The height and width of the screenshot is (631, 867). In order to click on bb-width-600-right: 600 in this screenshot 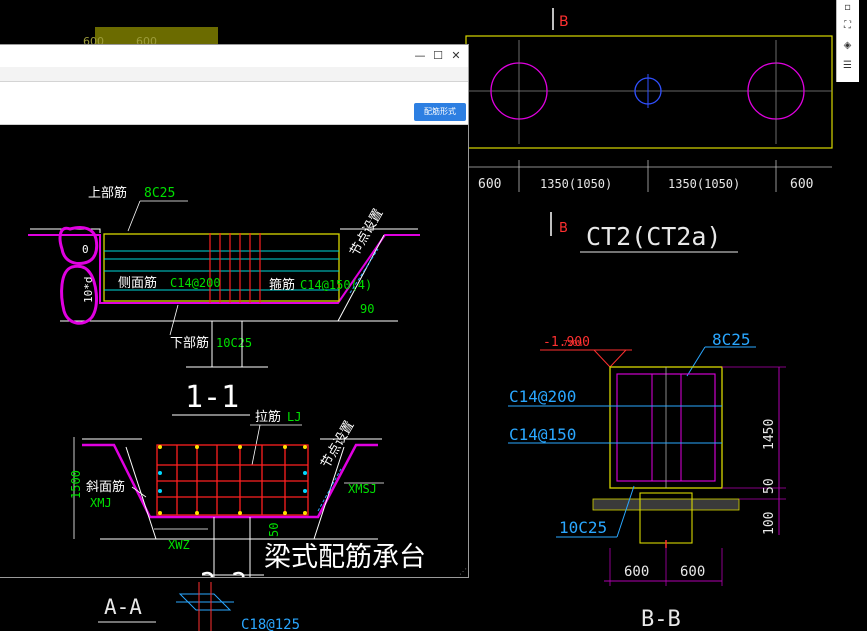, I will do `click(692, 572)`.